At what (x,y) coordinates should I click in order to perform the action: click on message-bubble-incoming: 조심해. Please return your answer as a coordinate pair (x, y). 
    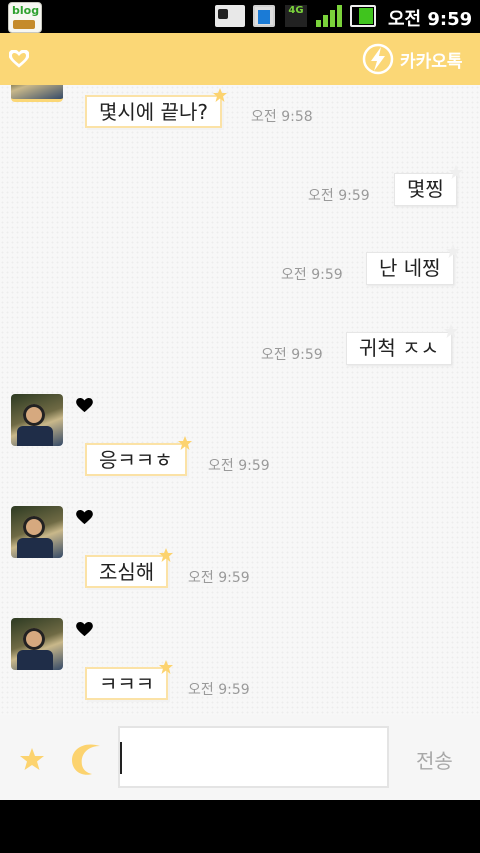
    Looking at the image, I should click on (129, 568).